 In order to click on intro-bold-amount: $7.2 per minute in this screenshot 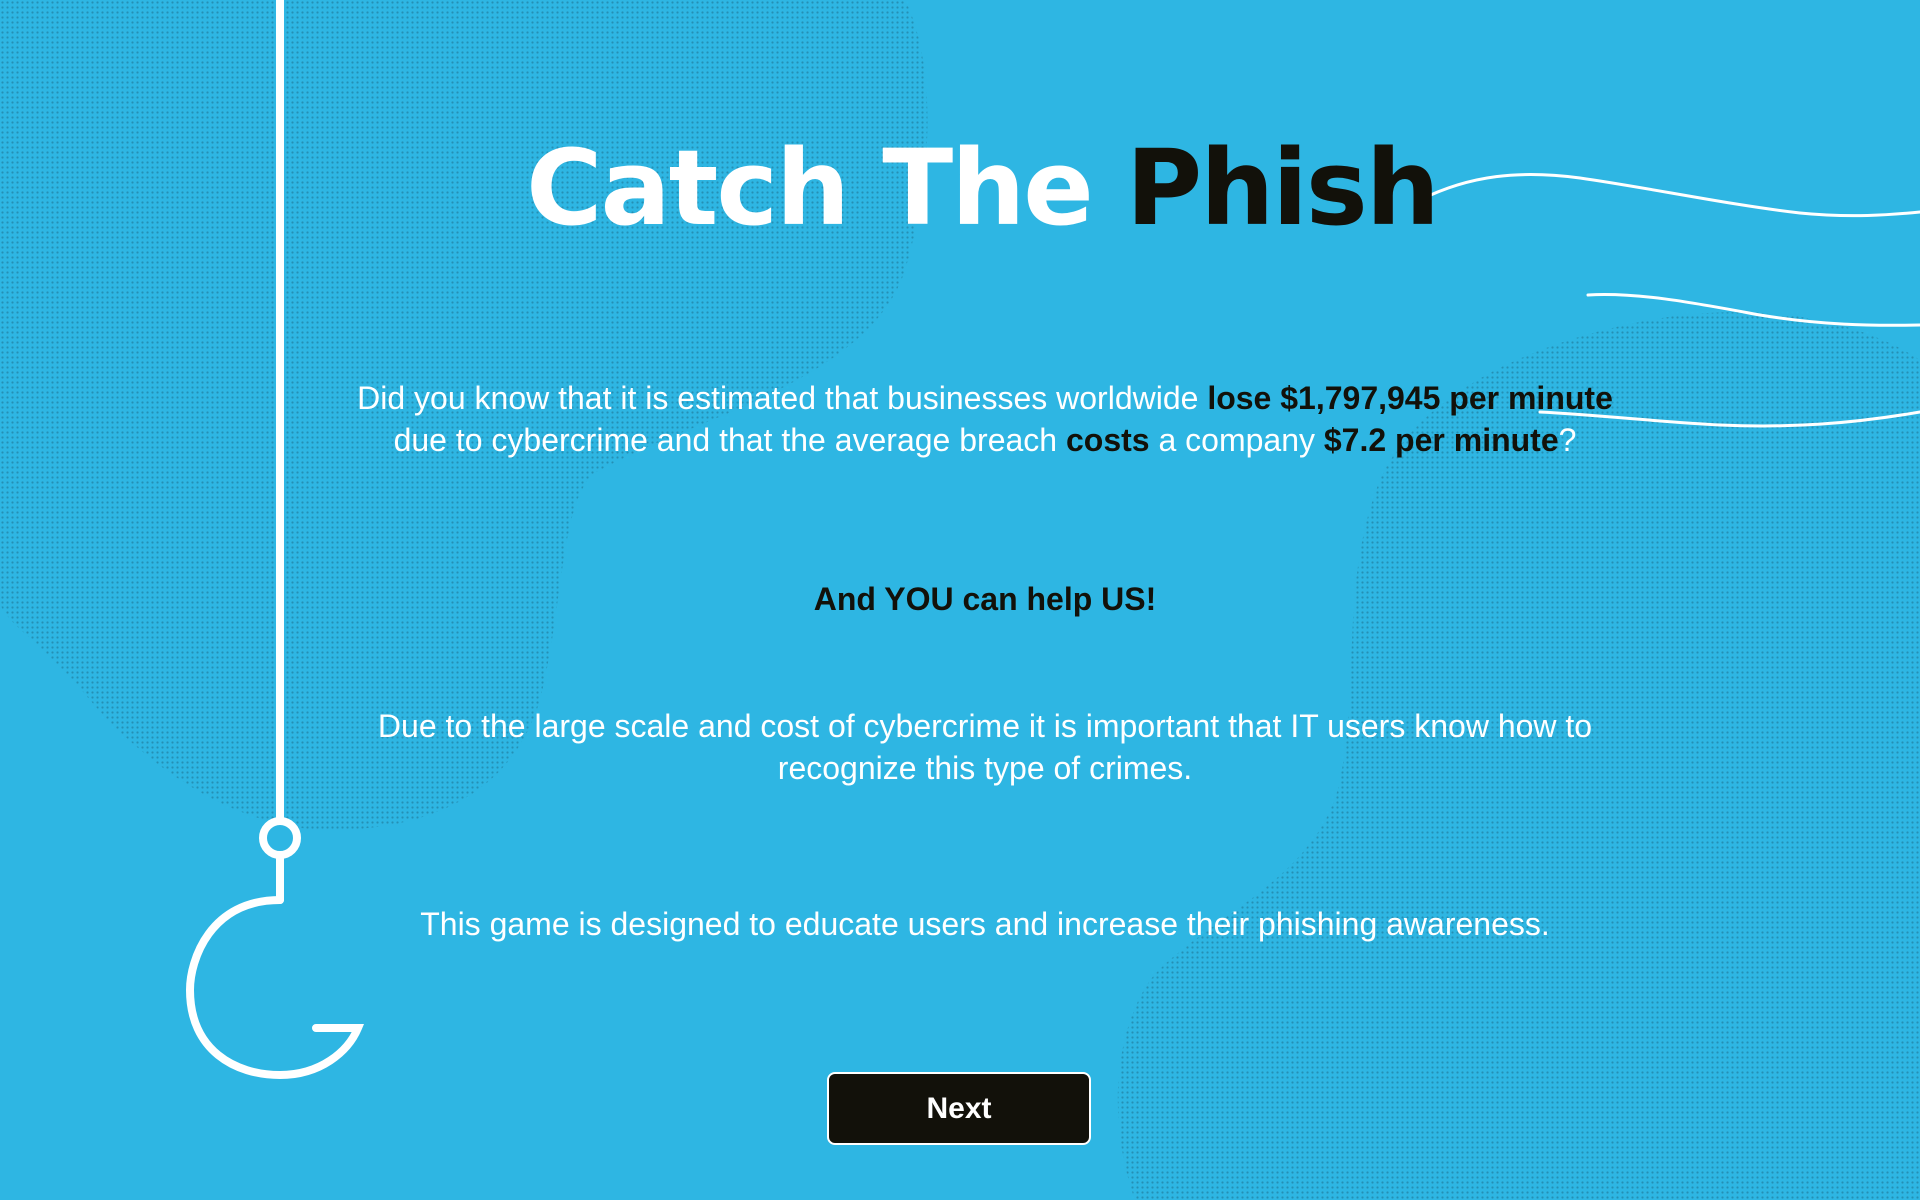, I will do `click(1441, 440)`.